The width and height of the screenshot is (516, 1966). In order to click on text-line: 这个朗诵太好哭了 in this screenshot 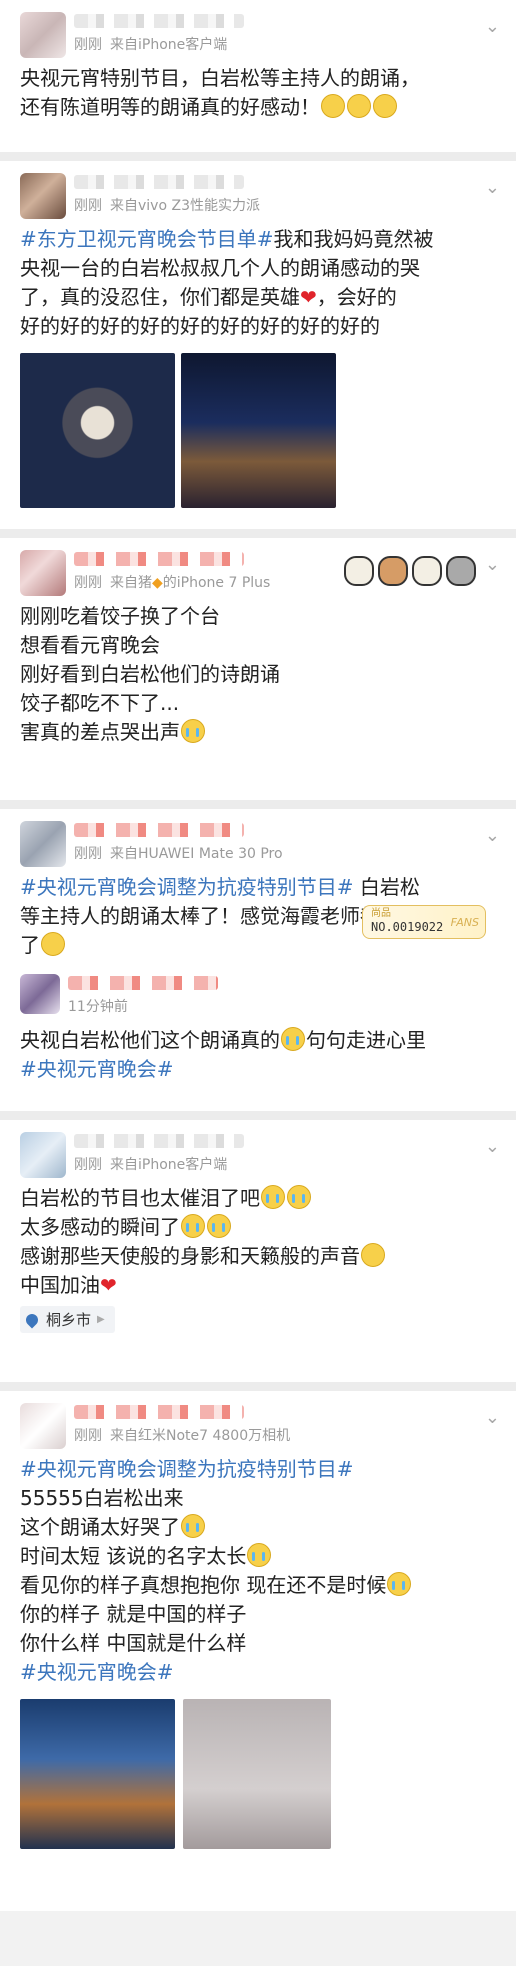, I will do `click(100, 1527)`.